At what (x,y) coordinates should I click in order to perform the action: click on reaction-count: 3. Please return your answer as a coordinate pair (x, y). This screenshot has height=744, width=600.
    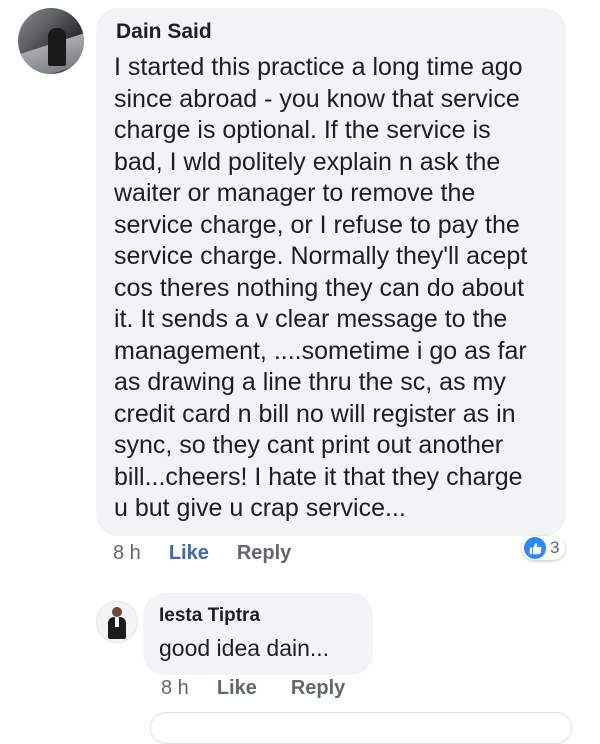
    Looking at the image, I should click on (555, 547).